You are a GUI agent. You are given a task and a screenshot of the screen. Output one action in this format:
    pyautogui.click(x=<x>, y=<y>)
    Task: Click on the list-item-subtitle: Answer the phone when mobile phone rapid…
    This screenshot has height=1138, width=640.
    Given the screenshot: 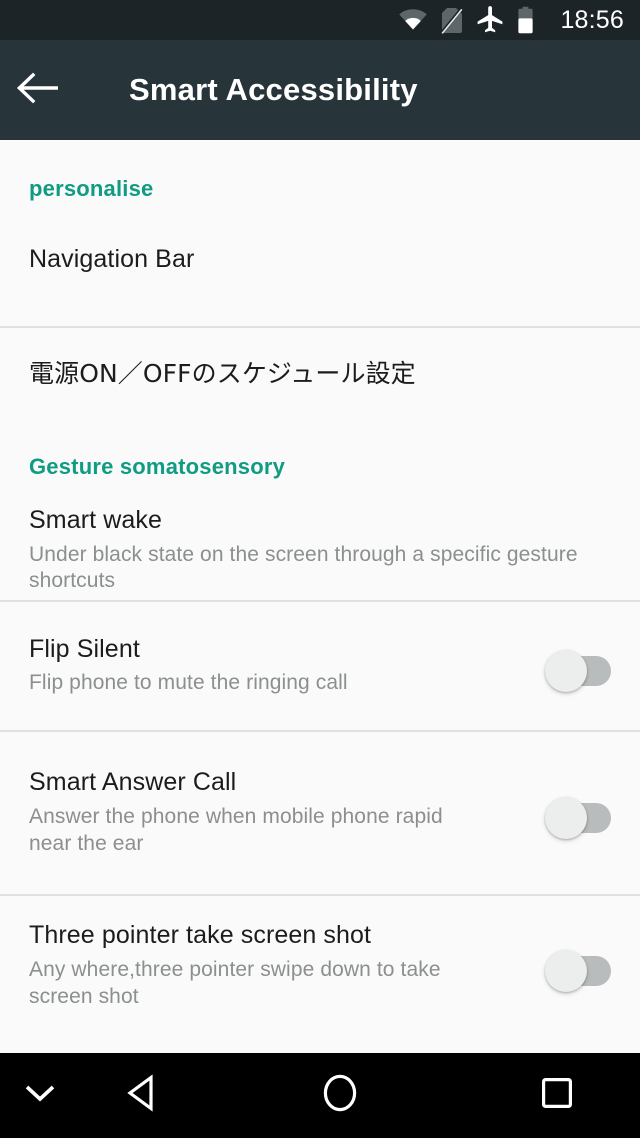 What is the action you would take?
    pyautogui.click(x=236, y=829)
    